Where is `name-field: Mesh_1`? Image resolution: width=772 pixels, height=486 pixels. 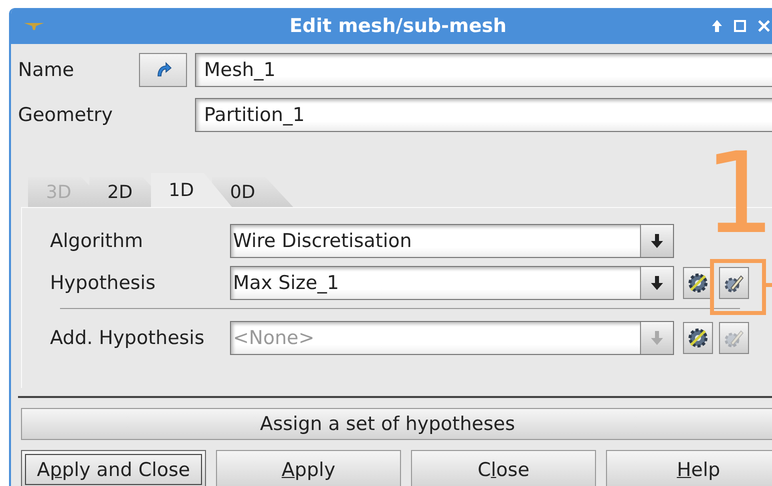
name-field: Mesh_1 is located at coordinates (483, 70).